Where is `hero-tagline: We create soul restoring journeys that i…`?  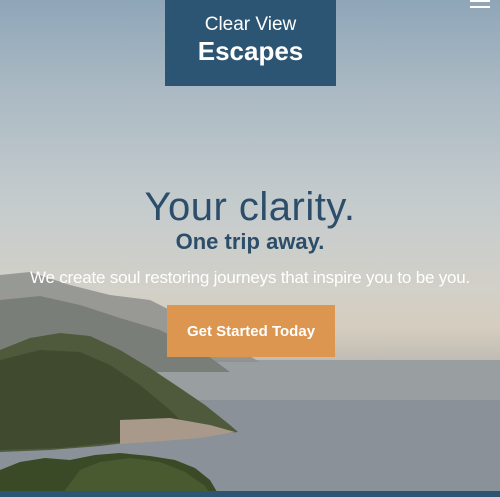 hero-tagline: We create soul restoring journeys that i… is located at coordinates (250, 277).